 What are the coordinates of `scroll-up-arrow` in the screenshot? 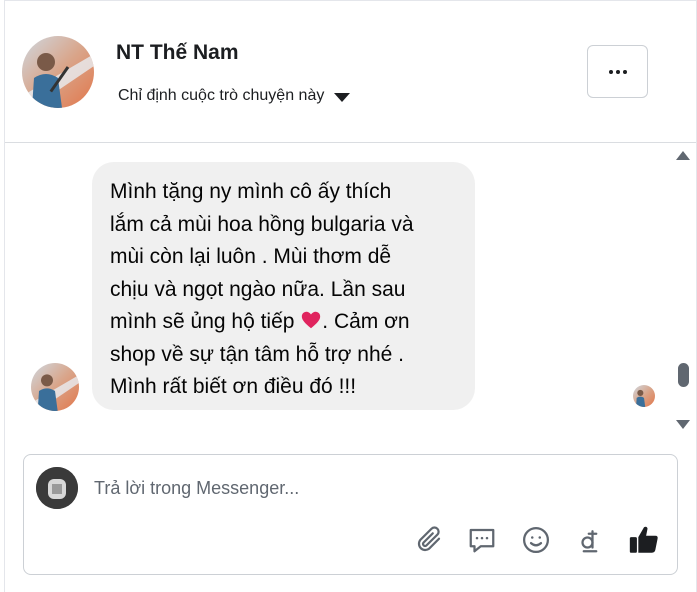 It's located at (683, 155).